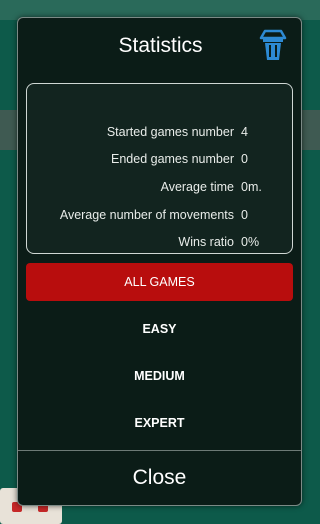  Describe the element at coordinates (159, 478) in the screenshot. I see `close-button: Close` at that location.